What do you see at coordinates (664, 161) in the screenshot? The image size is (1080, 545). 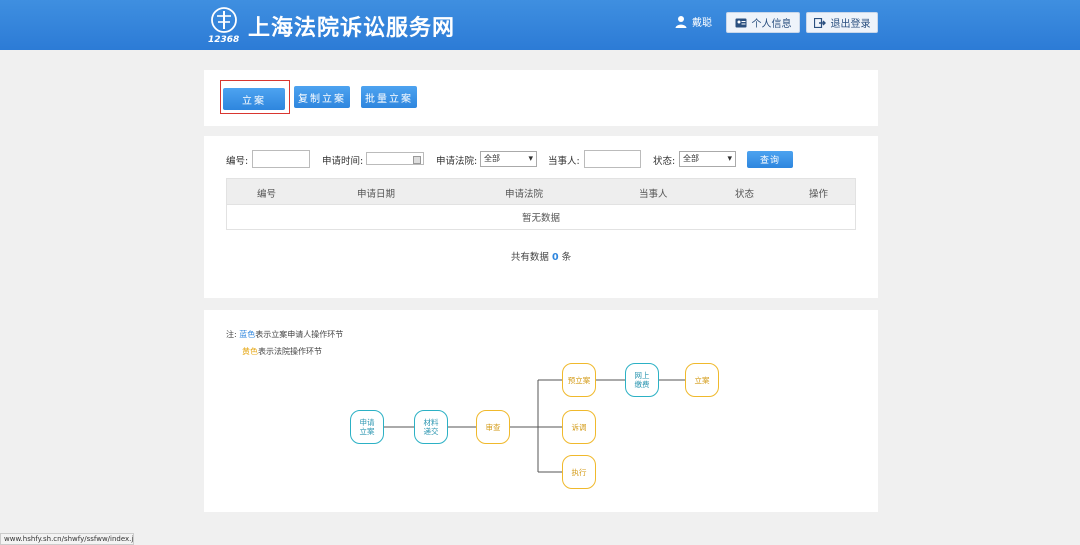 I see `status-label: 状态:` at bounding box center [664, 161].